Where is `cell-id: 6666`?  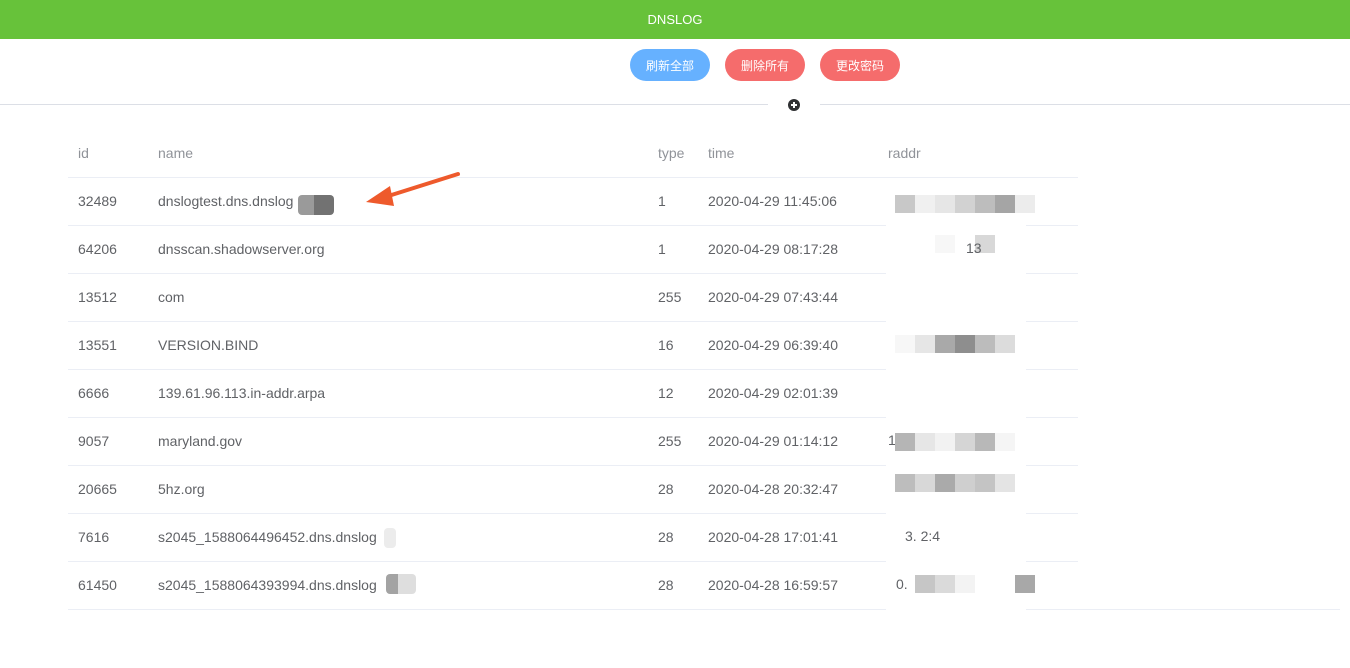
cell-id: 6666 is located at coordinates (94, 393).